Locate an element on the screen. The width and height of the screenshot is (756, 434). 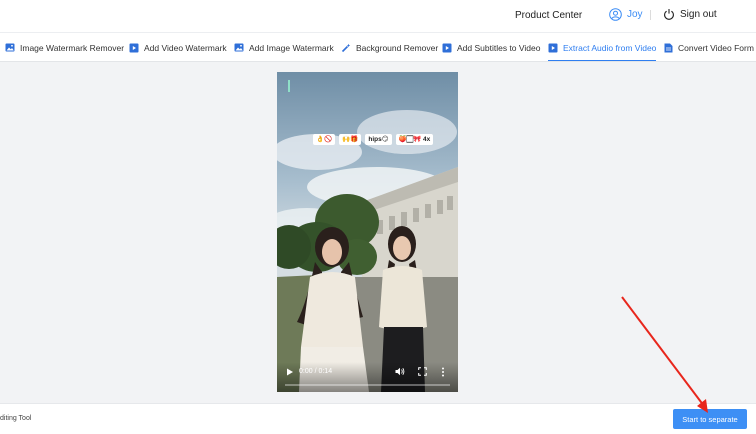
tab-convert-video-format: Convert Video Form is located at coordinates (709, 47).